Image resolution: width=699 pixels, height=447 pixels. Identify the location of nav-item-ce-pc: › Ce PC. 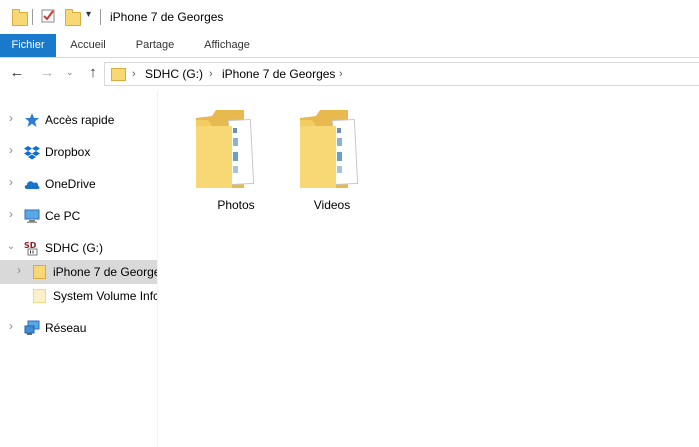
(78, 216).